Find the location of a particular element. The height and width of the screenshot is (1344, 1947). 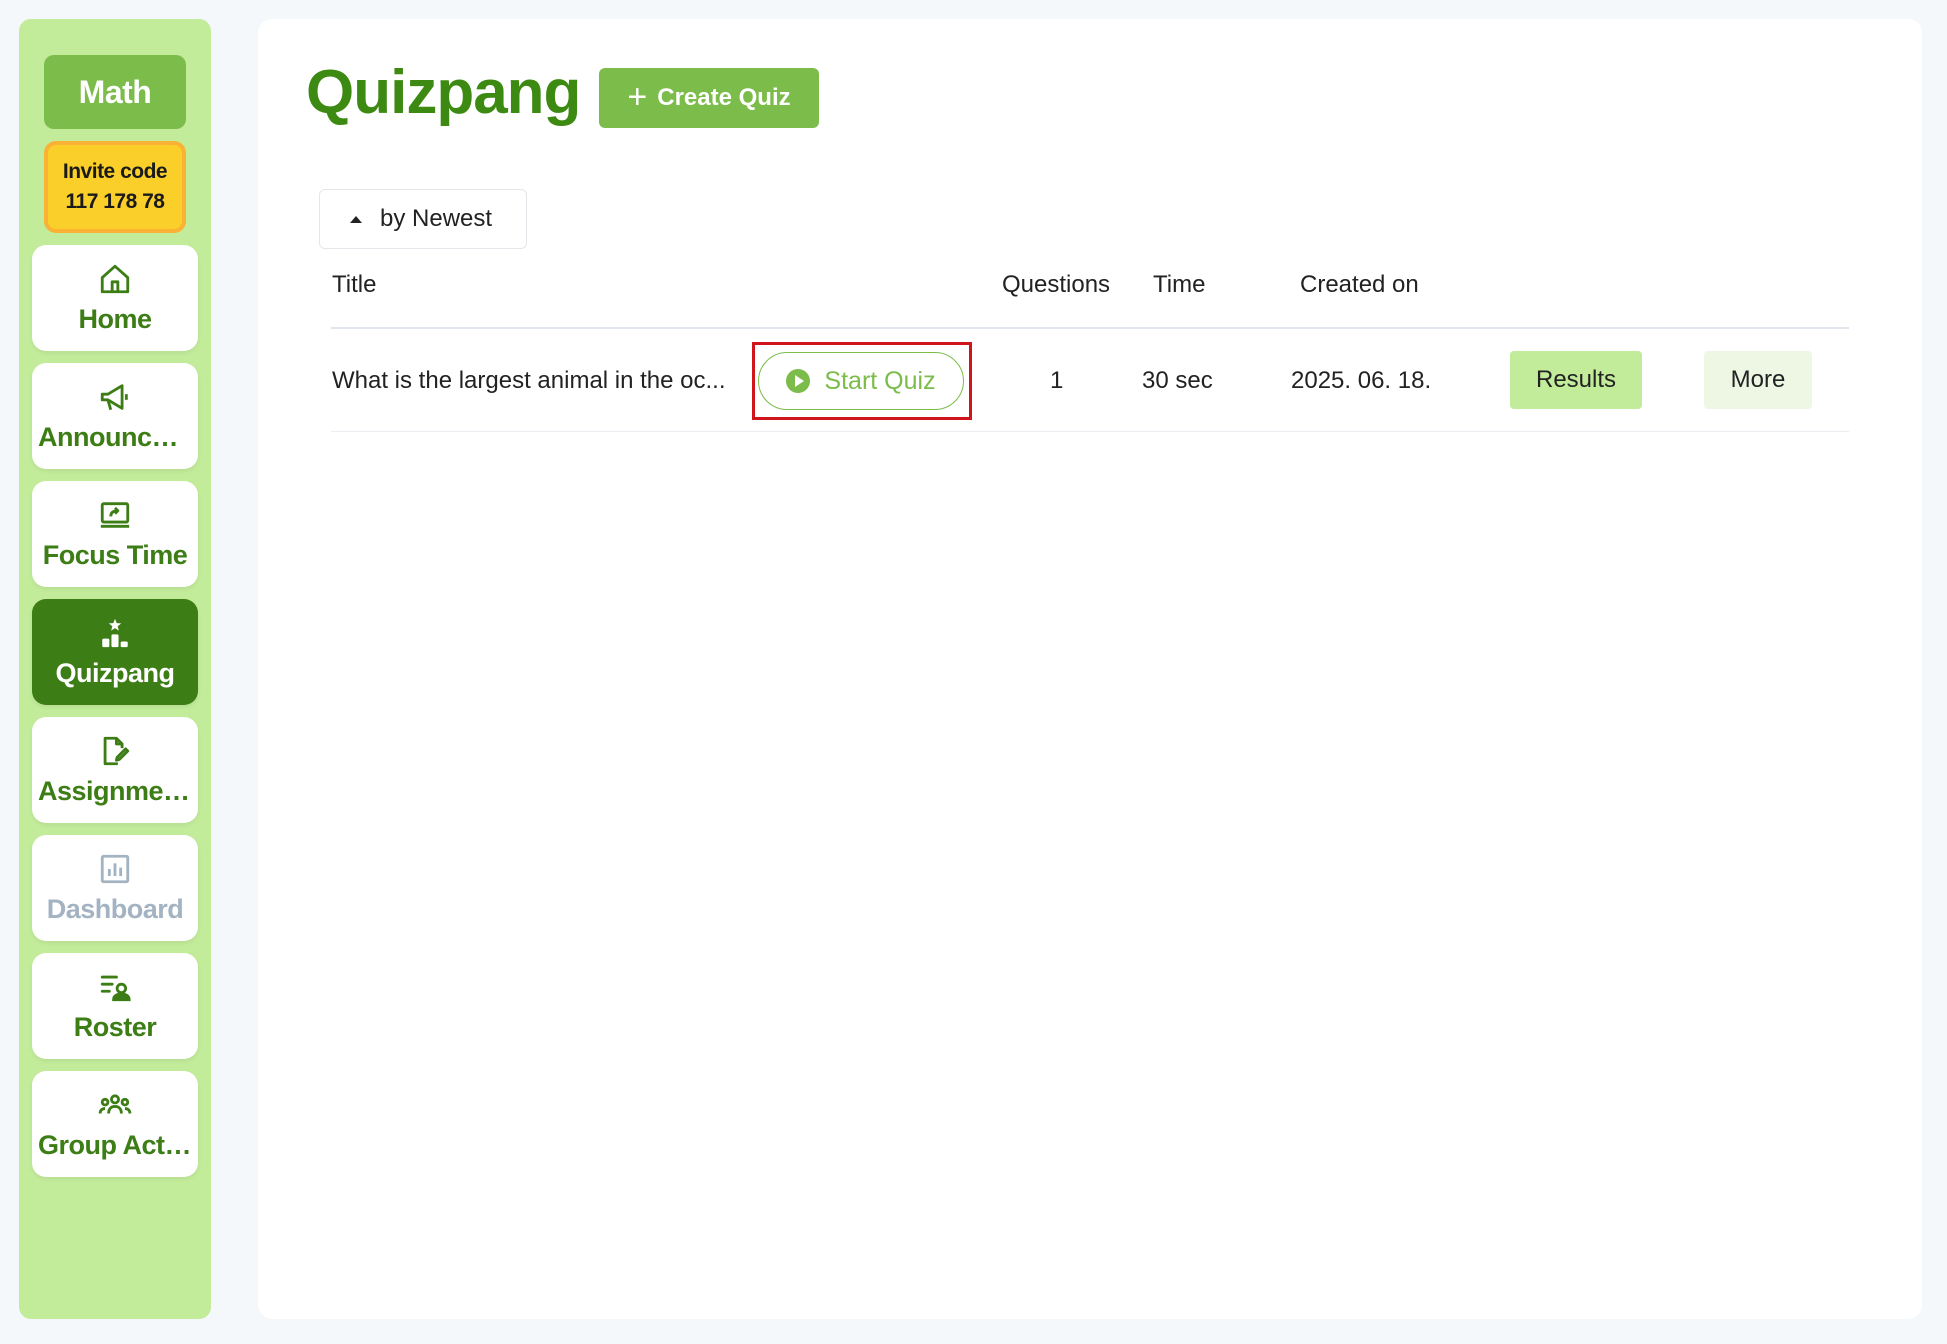

sidebar-item-roster: Roster is located at coordinates (115, 1006).